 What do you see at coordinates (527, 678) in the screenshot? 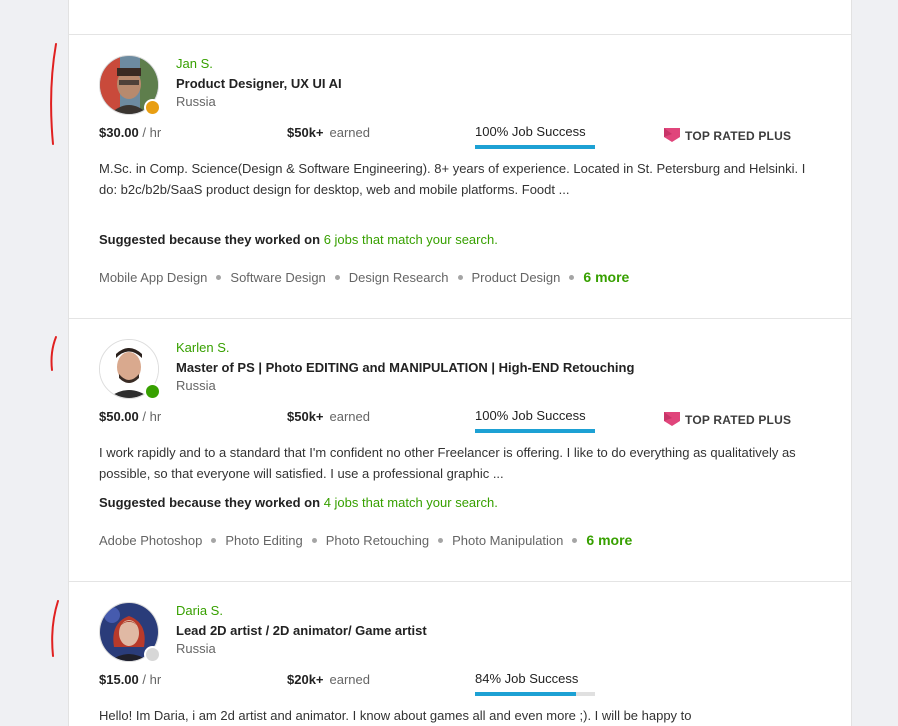
I see `job-success-label: 84% Job Success` at bounding box center [527, 678].